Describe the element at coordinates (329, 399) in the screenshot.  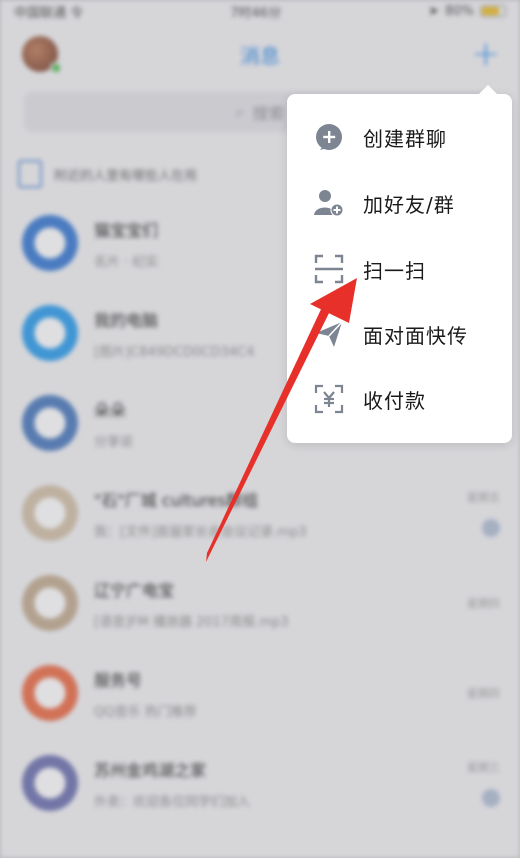
I see `payment-icon` at that location.